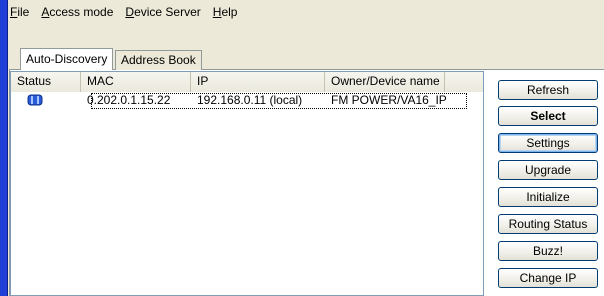  I want to click on window-left-edge, so click(4, 148).